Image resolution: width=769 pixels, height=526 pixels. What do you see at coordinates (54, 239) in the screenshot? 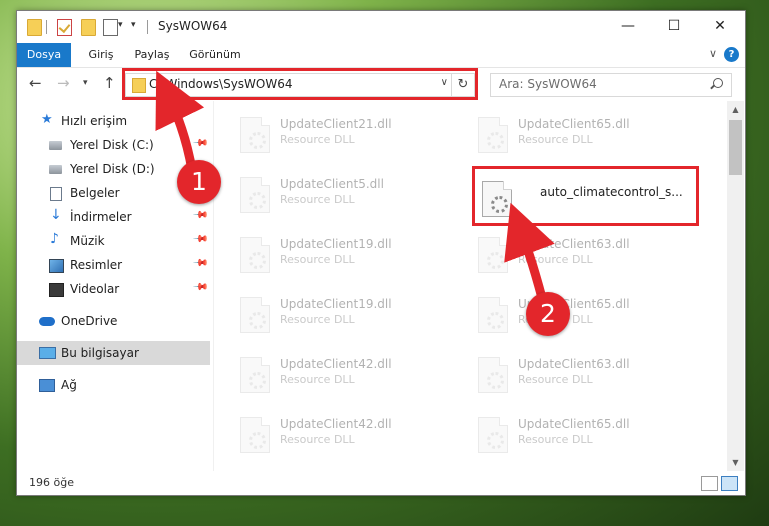
I see `music-icon: ♪` at bounding box center [54, 239].